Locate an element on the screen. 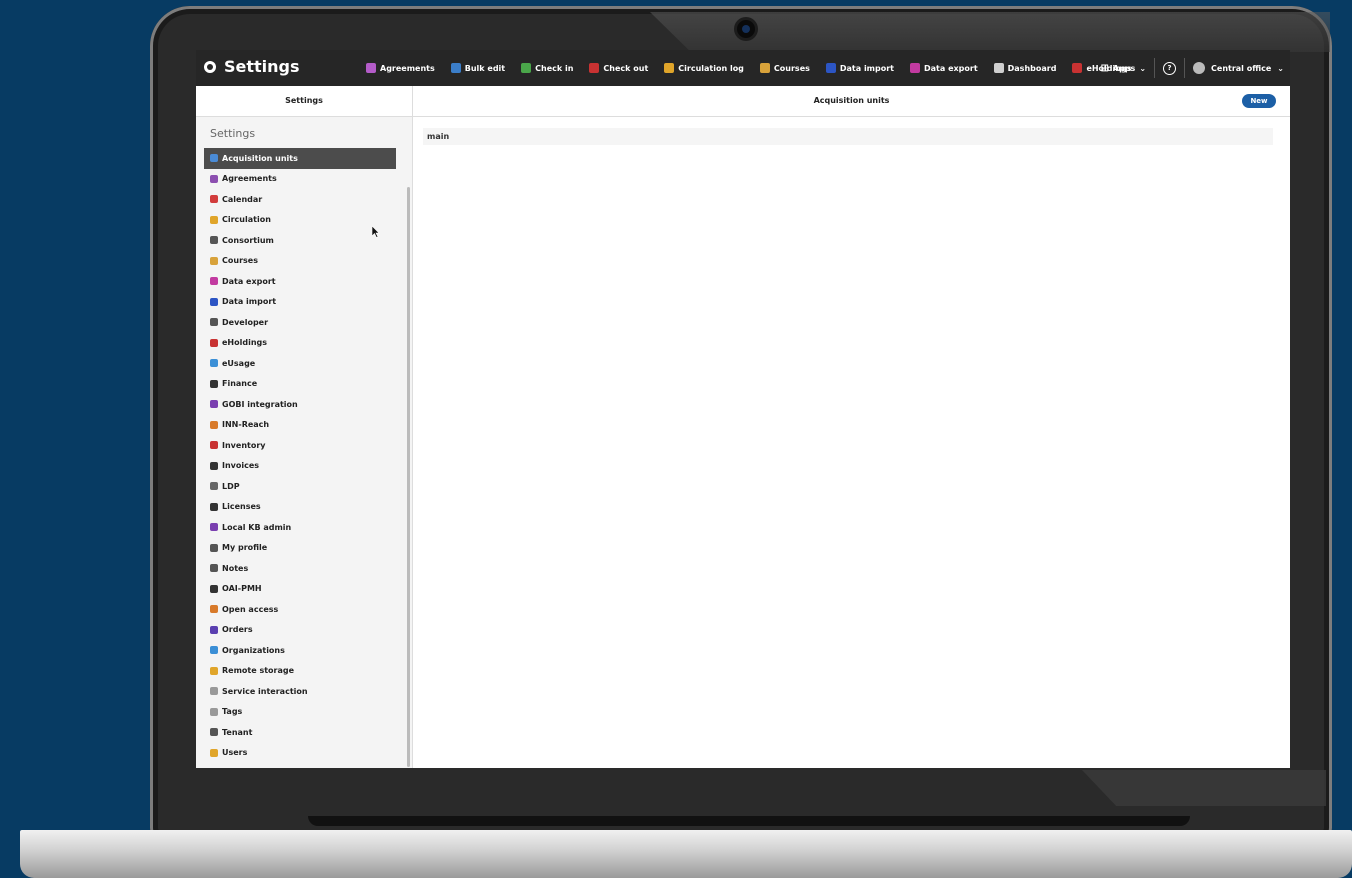 The width and height of the screenshot is (1352, 878). sidebar-item-gobi-integration: GOBI integration is located at coordinates (300, 404).